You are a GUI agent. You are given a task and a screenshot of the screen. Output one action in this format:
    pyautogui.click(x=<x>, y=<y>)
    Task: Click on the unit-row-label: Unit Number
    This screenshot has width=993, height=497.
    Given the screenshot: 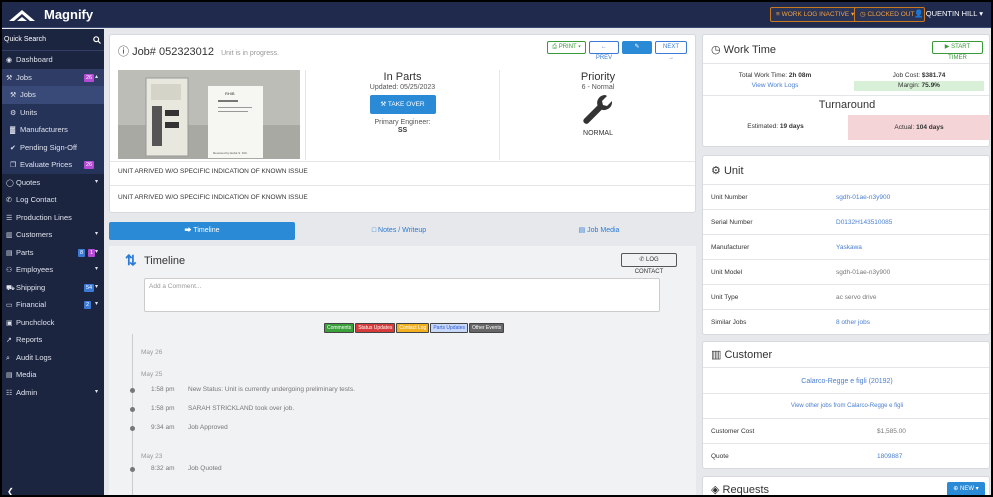 What is the action you would take?
    pyautogui.click(x=729, y=197)
    